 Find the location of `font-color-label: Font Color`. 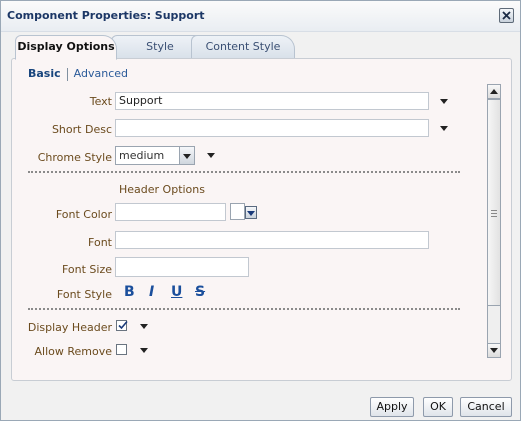

font-color-label: Font Color is located at coordinates (83, 214).